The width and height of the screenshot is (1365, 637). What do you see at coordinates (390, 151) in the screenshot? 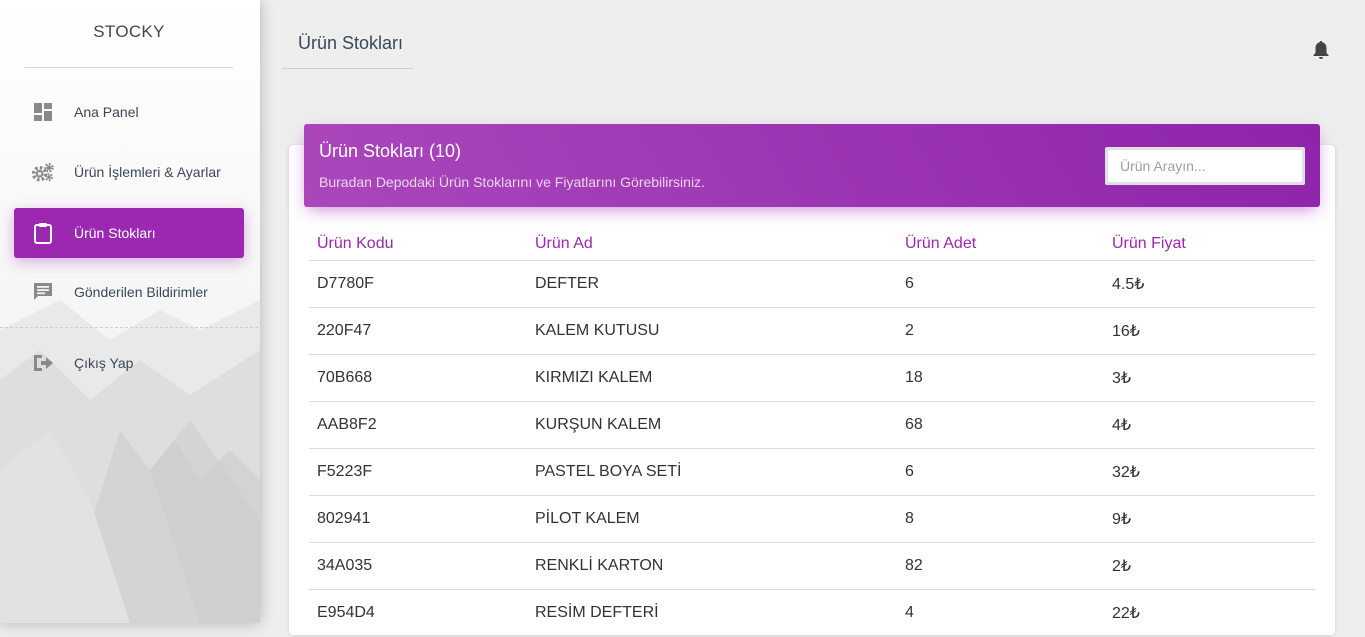
I see `card-title: Ürün Stokları (10)` at bounding box center [390, 151].